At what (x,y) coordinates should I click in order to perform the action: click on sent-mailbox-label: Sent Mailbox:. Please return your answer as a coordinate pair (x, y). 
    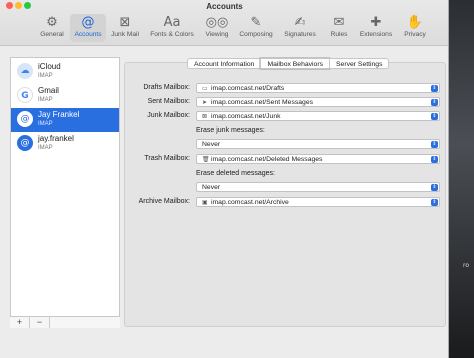
    Looking at the image, I should click on (168, 101).